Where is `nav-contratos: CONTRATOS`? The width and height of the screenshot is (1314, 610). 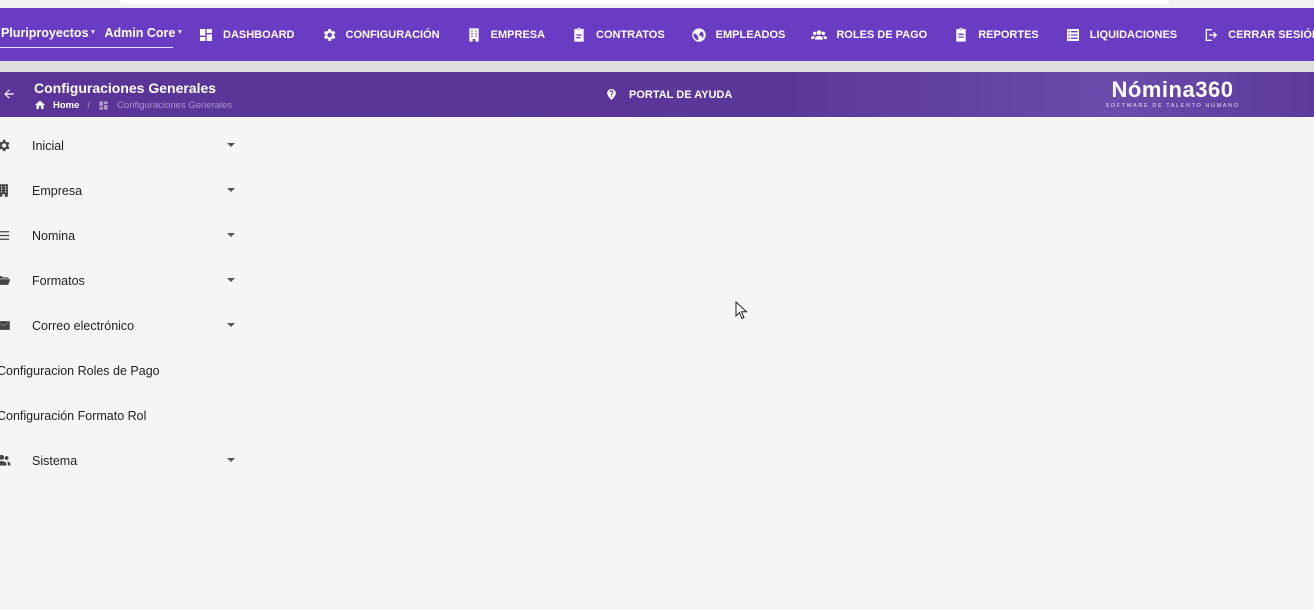
nav-contratos: CONTRATOS is located at coordinates (618, 35).